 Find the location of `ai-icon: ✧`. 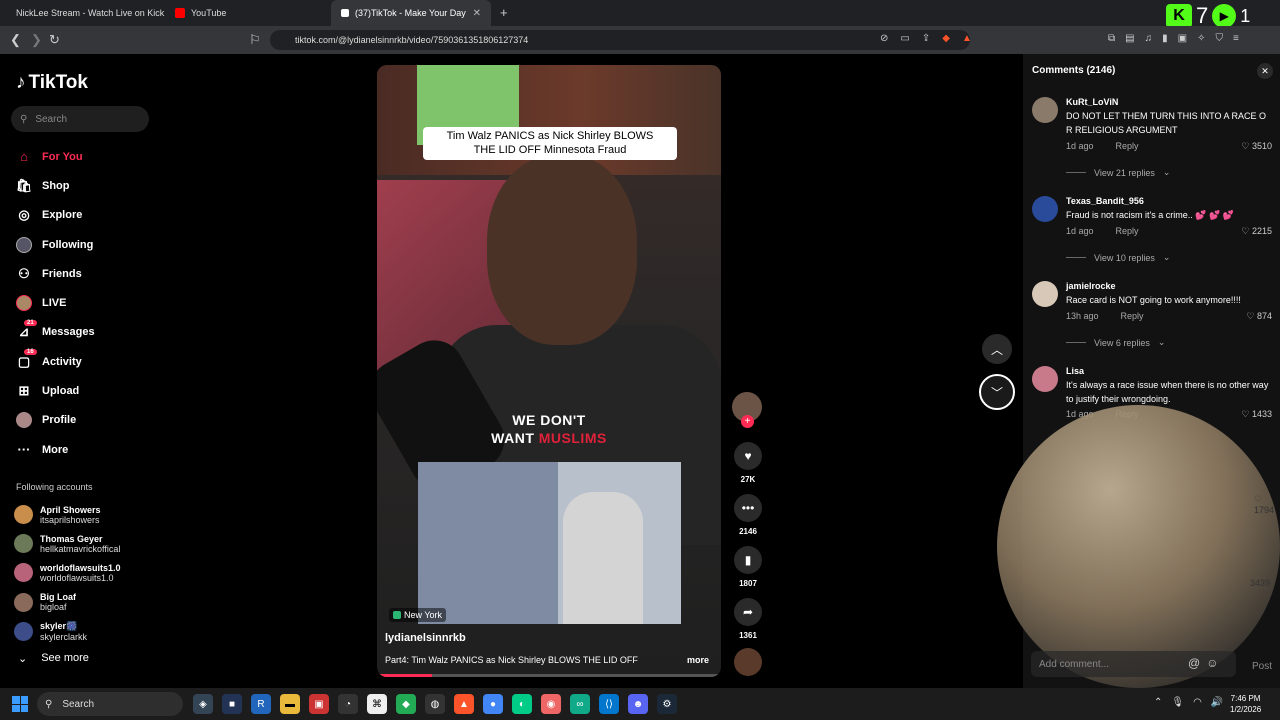

ai-icon: ✧ is located at coordinates (1201, 38).